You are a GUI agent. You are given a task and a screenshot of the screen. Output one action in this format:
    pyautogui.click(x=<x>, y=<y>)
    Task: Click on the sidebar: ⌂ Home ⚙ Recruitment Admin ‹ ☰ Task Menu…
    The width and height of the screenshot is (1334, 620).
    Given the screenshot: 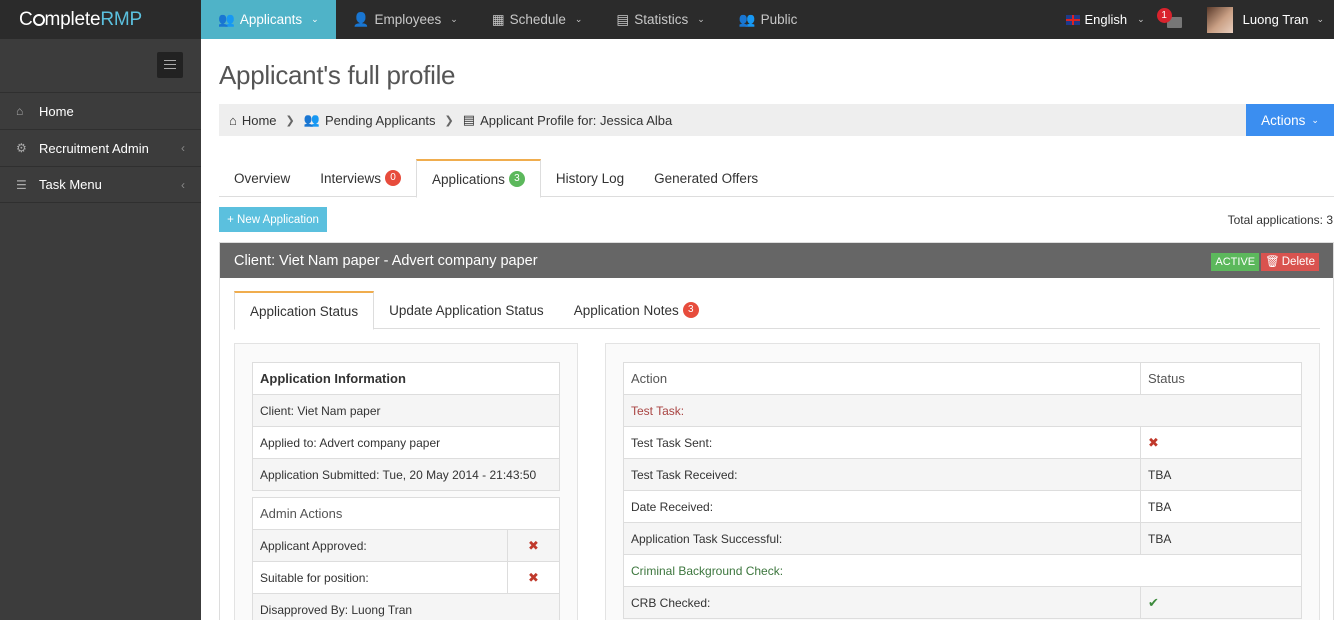 What is the action you would take?
    pyautogui.click(x=100, y=329)
    